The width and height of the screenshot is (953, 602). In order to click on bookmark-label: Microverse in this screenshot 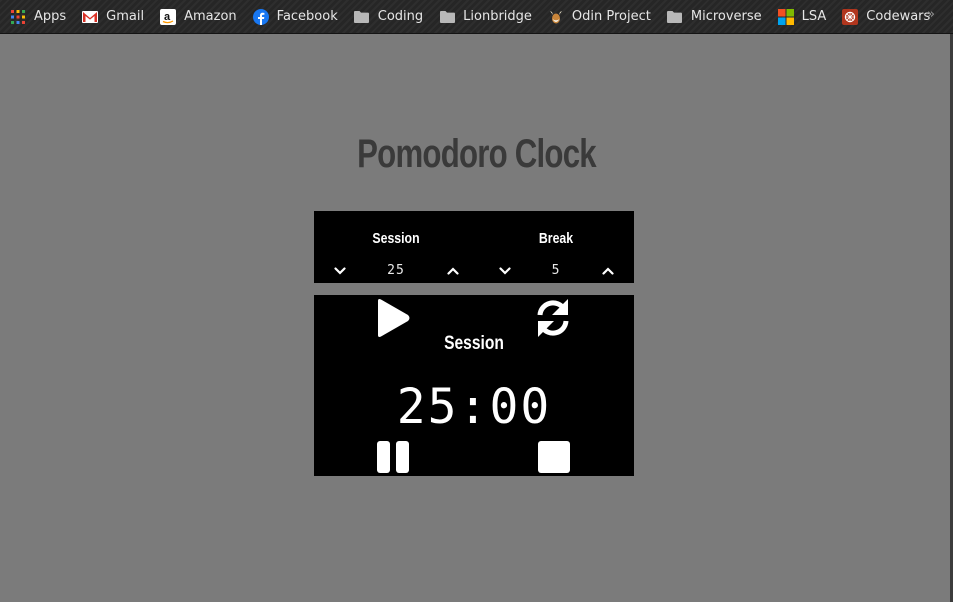, I will do `click(726, 16)`.